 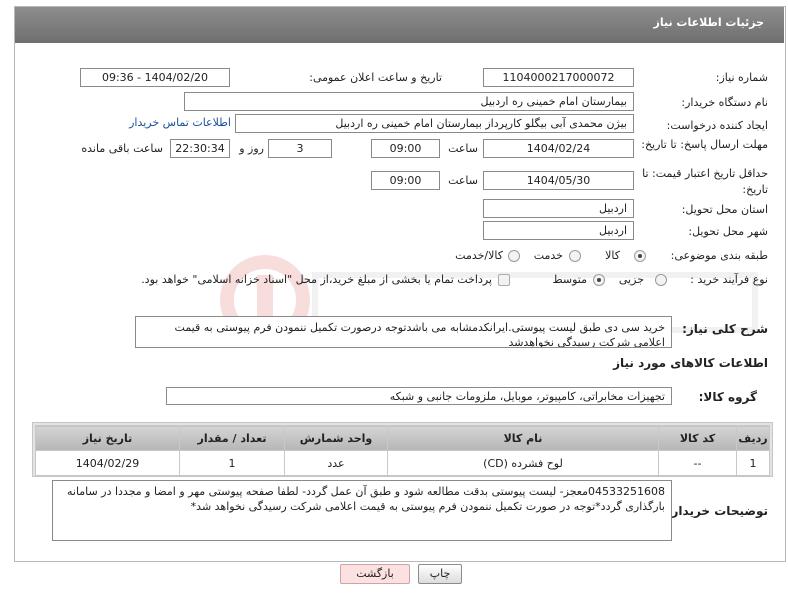 I want to click on deadline-date-field: 1404/02/24, so click(x=558, y=148).